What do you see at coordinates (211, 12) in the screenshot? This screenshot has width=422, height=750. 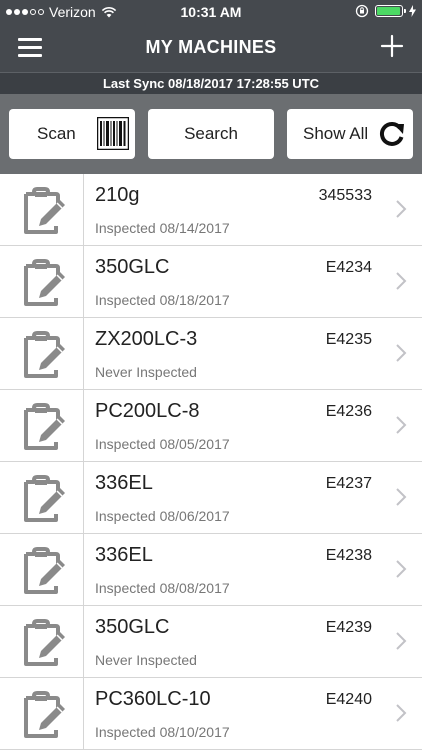 I see `status-bar: Verizon 10:31 AM` at bounding box center [211, 12].